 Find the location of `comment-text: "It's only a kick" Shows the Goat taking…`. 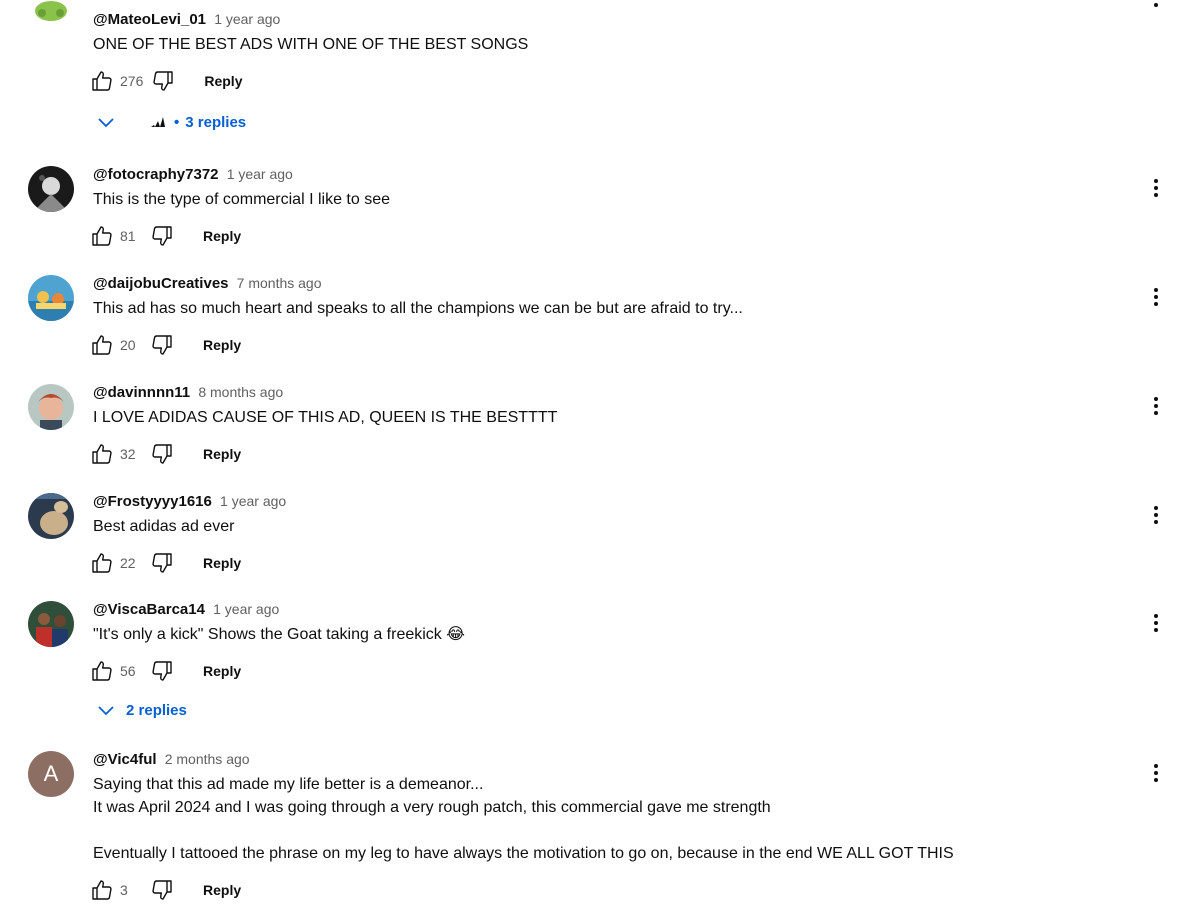

comment-text: "It's only a kick" Shows the Goat taking… is located at coordinates (279, 634).